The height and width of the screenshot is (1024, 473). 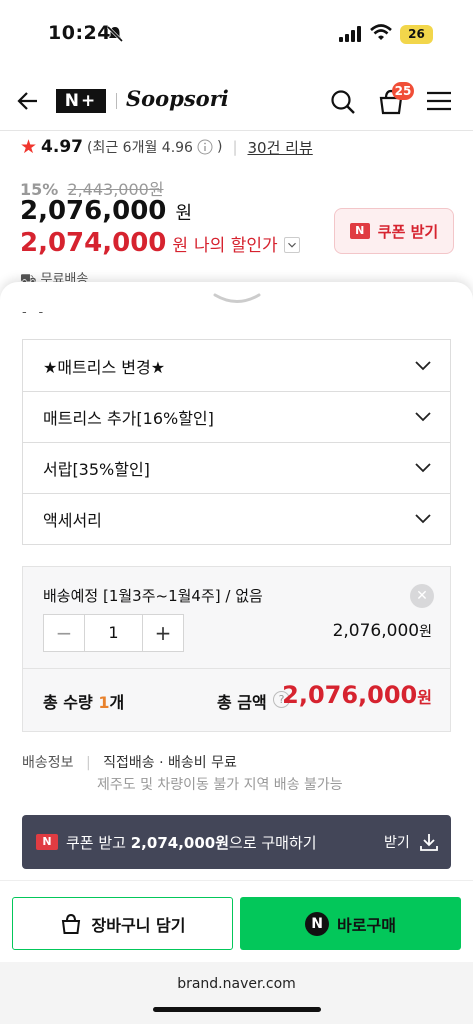 What do you see at coordinates (350, 34) in the screenshot?
I see `signal-icon` at bounding box center [350, 34].